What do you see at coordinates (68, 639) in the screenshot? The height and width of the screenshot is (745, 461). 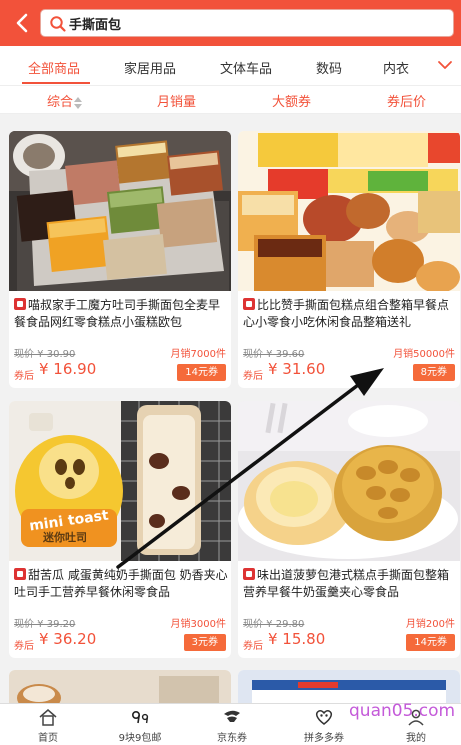 I see `after-coupon-price: ¥ 36.20` at bounding box center [68, 639].